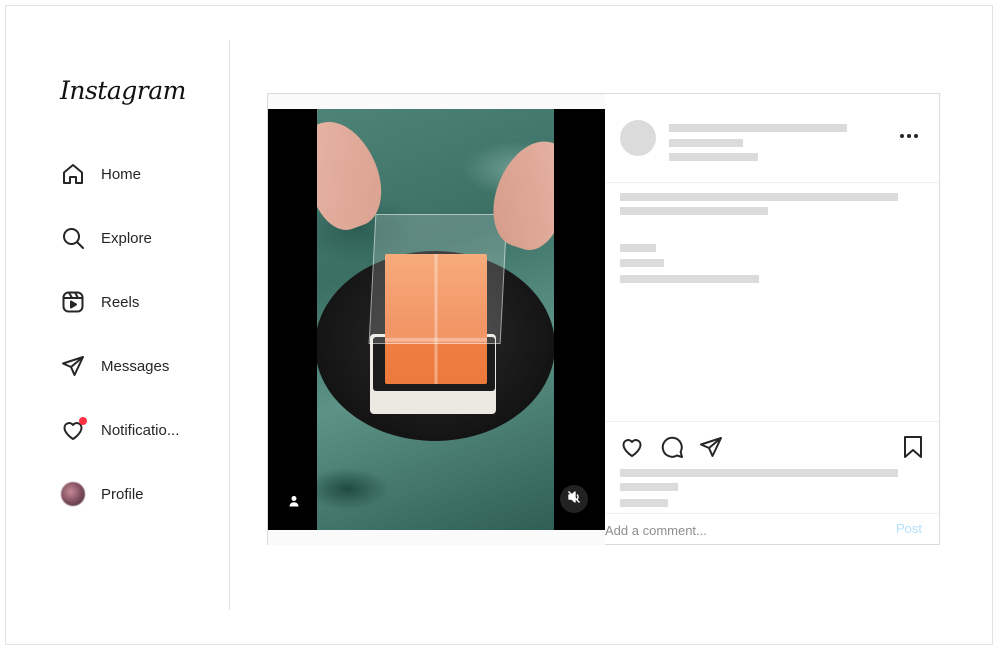 The width and height of the screenshot is (1000, 650). I want to click on like-button, so click(632, 449).